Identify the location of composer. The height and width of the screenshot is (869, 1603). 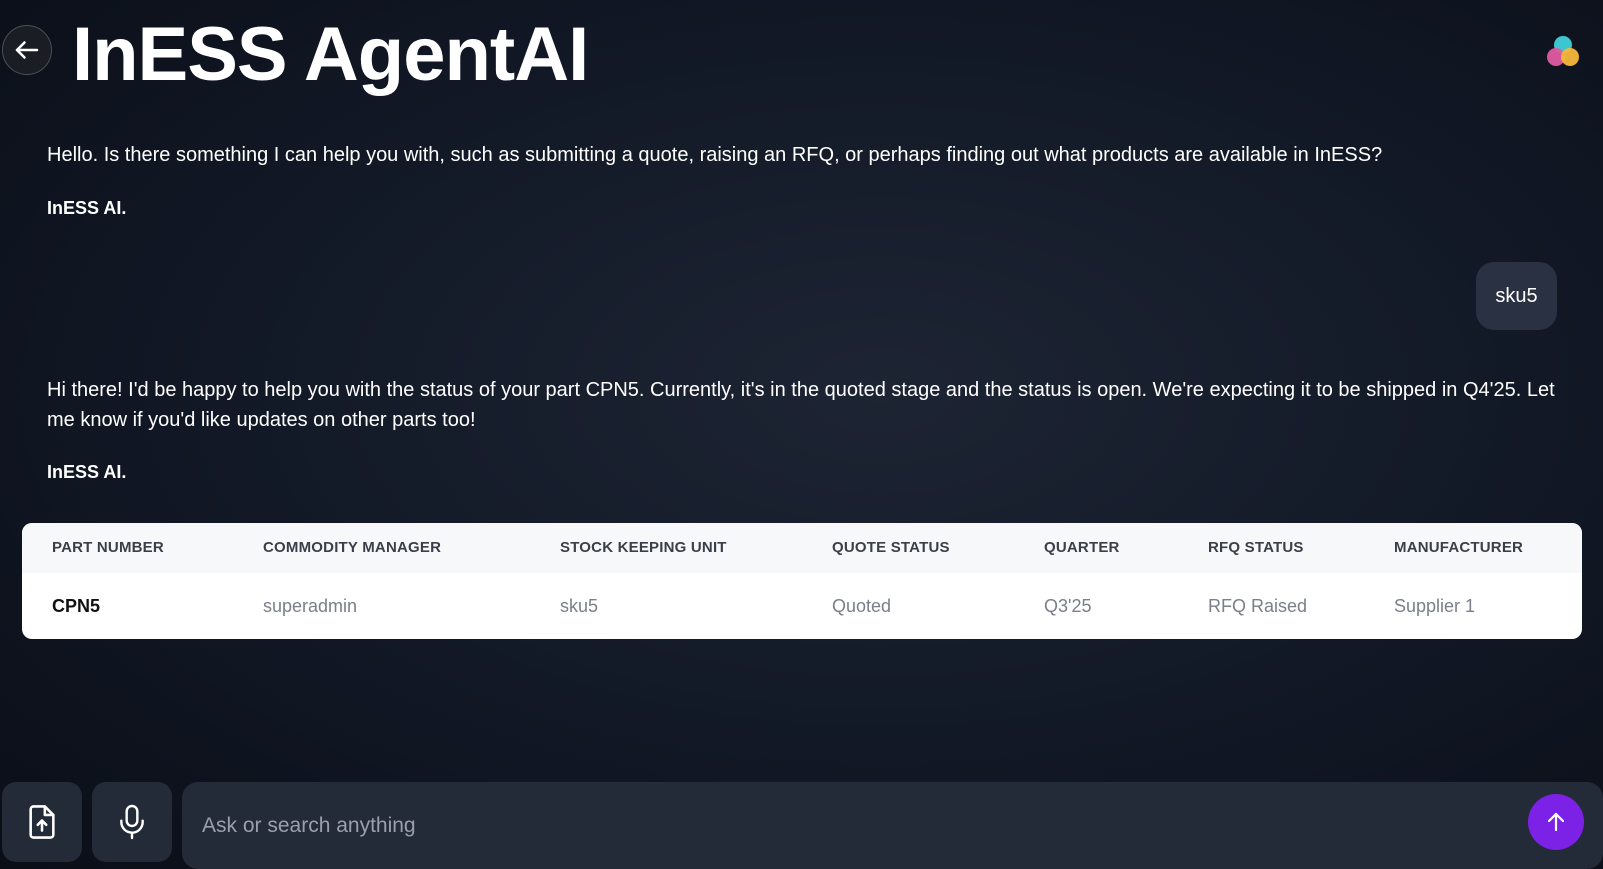
(801, 825).